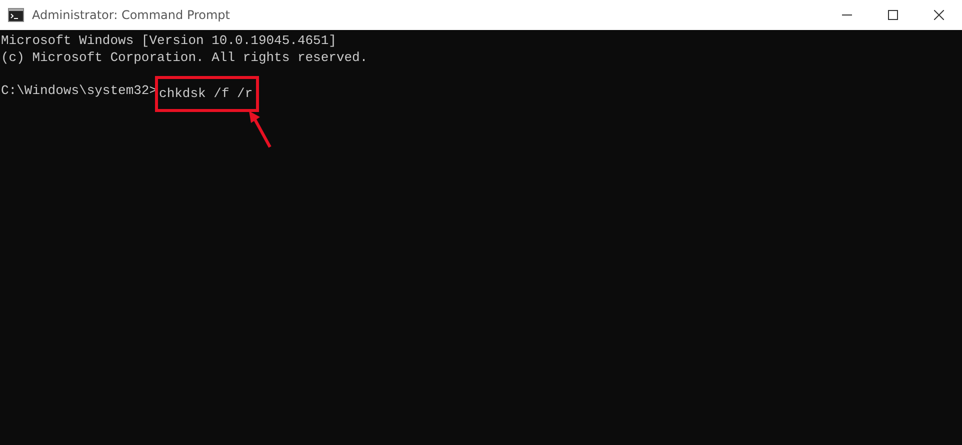 The height and width of the screenshot is (445, 962). Describe the element at coordinates (207, 94) in the screenshot. I see `command-text: chkdsk /f /r` at that location.